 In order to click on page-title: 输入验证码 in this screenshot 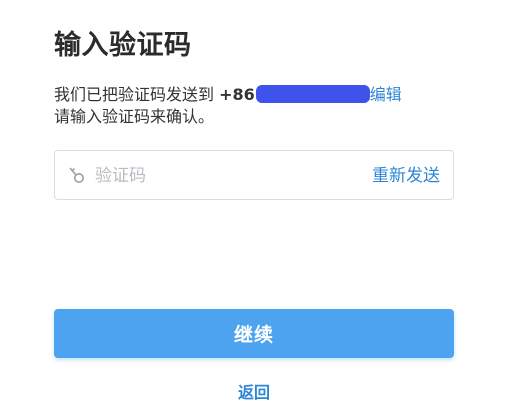, I will do `click(123, 45)`.